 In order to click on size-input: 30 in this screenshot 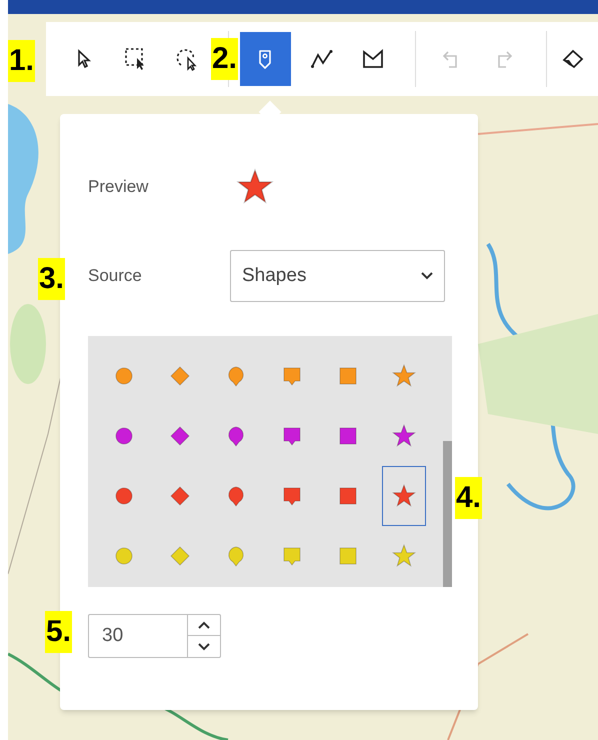, I will do `click(138, 636)`.